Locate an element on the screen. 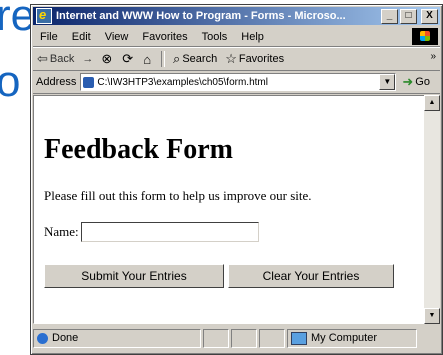 Image resolution: width=443 pixels, height=355 pixels. status-bar: Done My Computer is located at coordinates (236, 338).